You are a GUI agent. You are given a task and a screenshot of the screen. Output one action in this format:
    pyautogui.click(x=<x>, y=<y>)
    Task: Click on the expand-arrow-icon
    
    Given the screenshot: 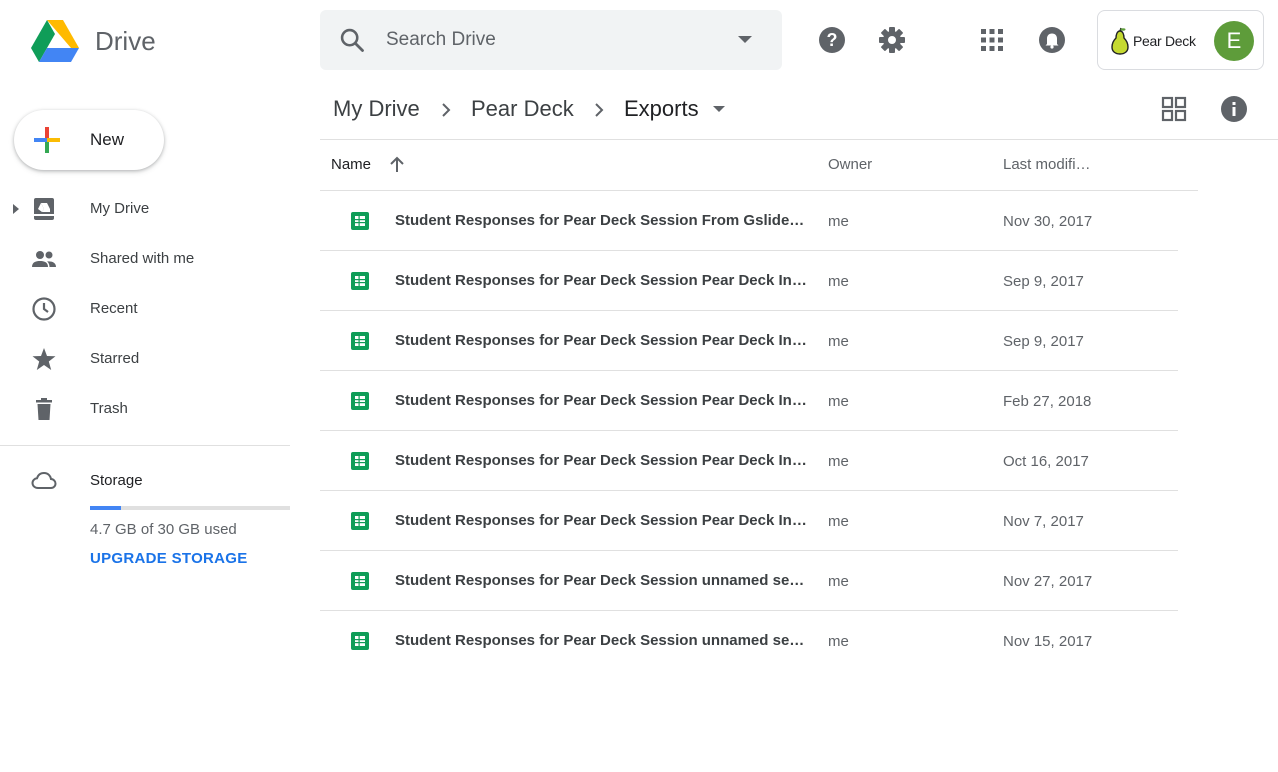 What is the action you would take?
    pyautogui.click(x=16, y=209)
    